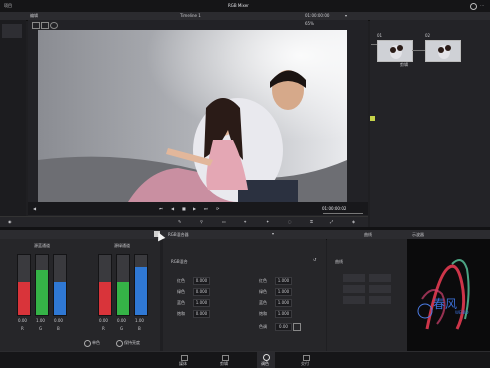  I want to click on nav-edit-label: 剪辑, so click(224, 363).